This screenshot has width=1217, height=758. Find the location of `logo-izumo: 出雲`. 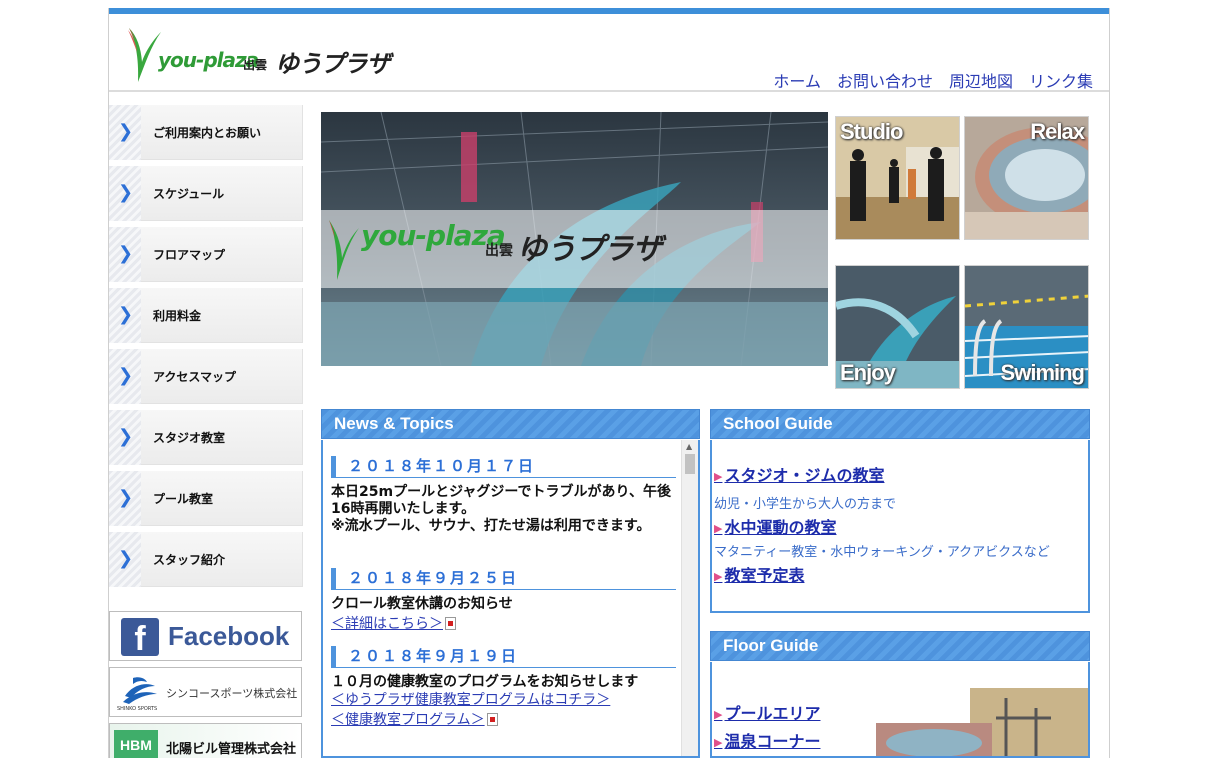

logo-izumo: 出雲 is located at coordinates (255, 65).